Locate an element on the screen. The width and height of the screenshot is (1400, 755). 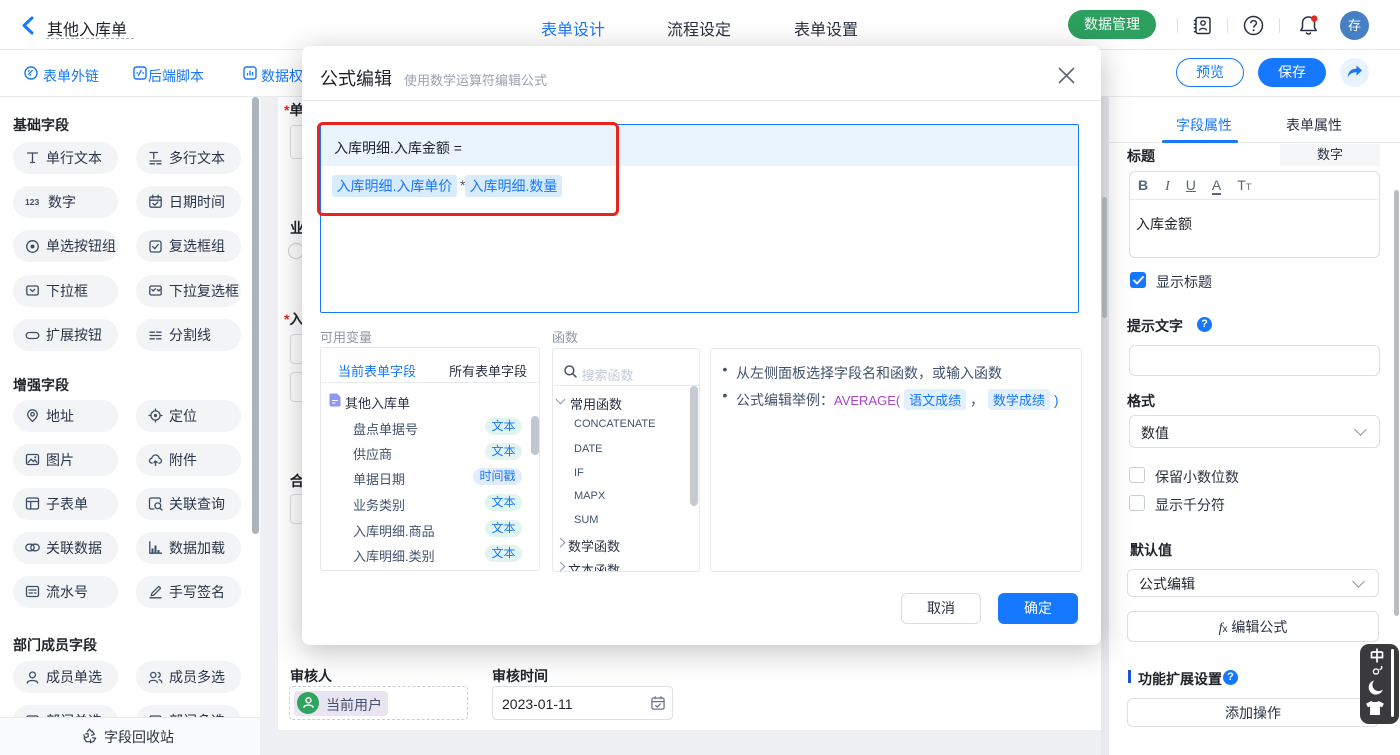
svg-text: 123 is located at coordinates (32, 202).